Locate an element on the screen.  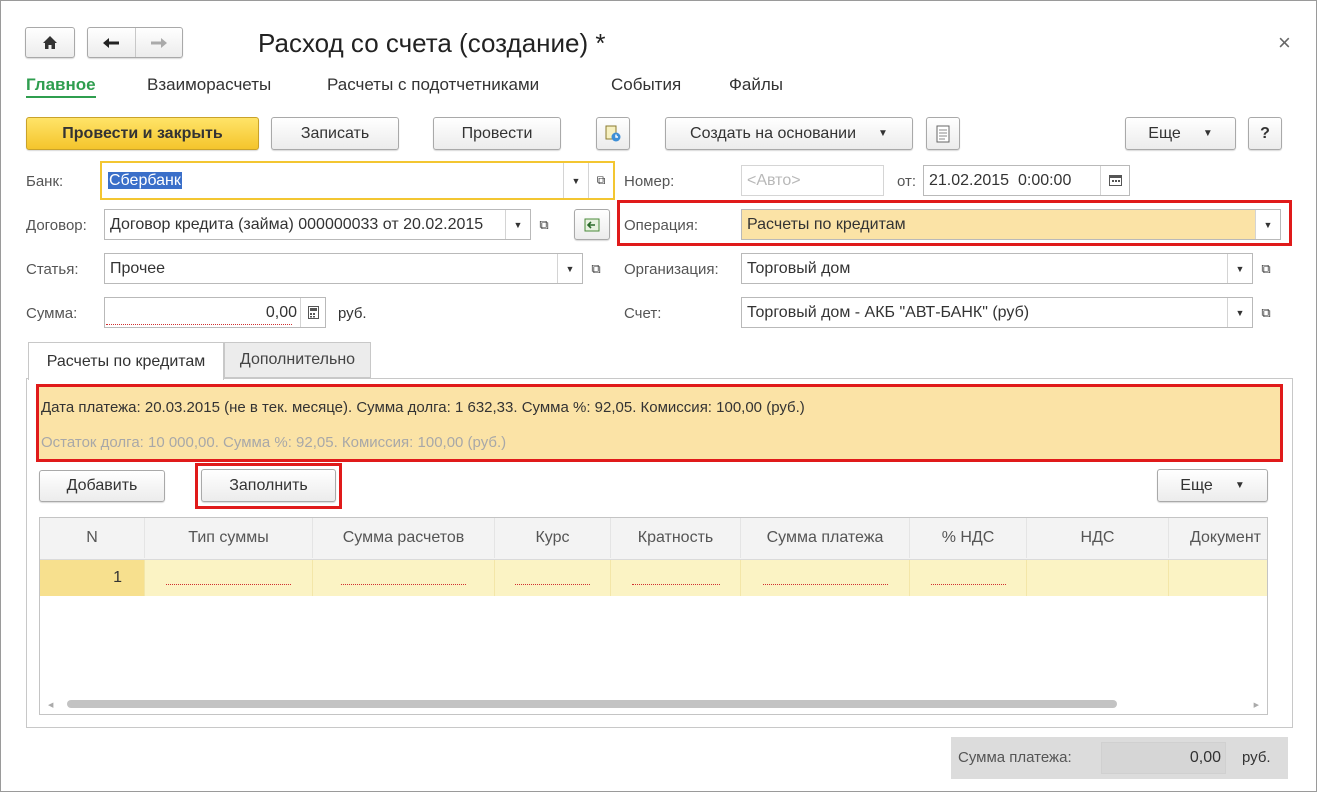
sum-label: Сумма: is located at coordinates (52, 313).